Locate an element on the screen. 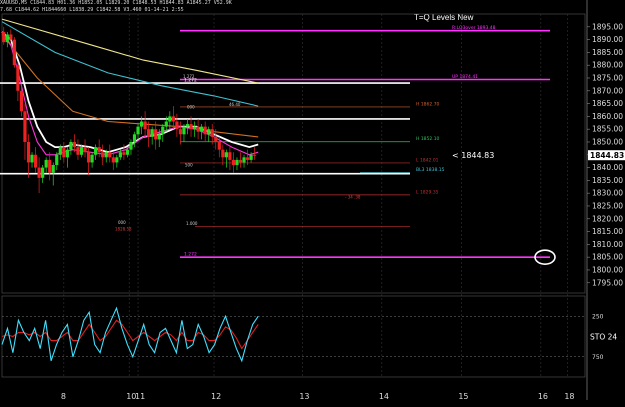  annotation-2: 46.40 is located at coordinates (235, 104).